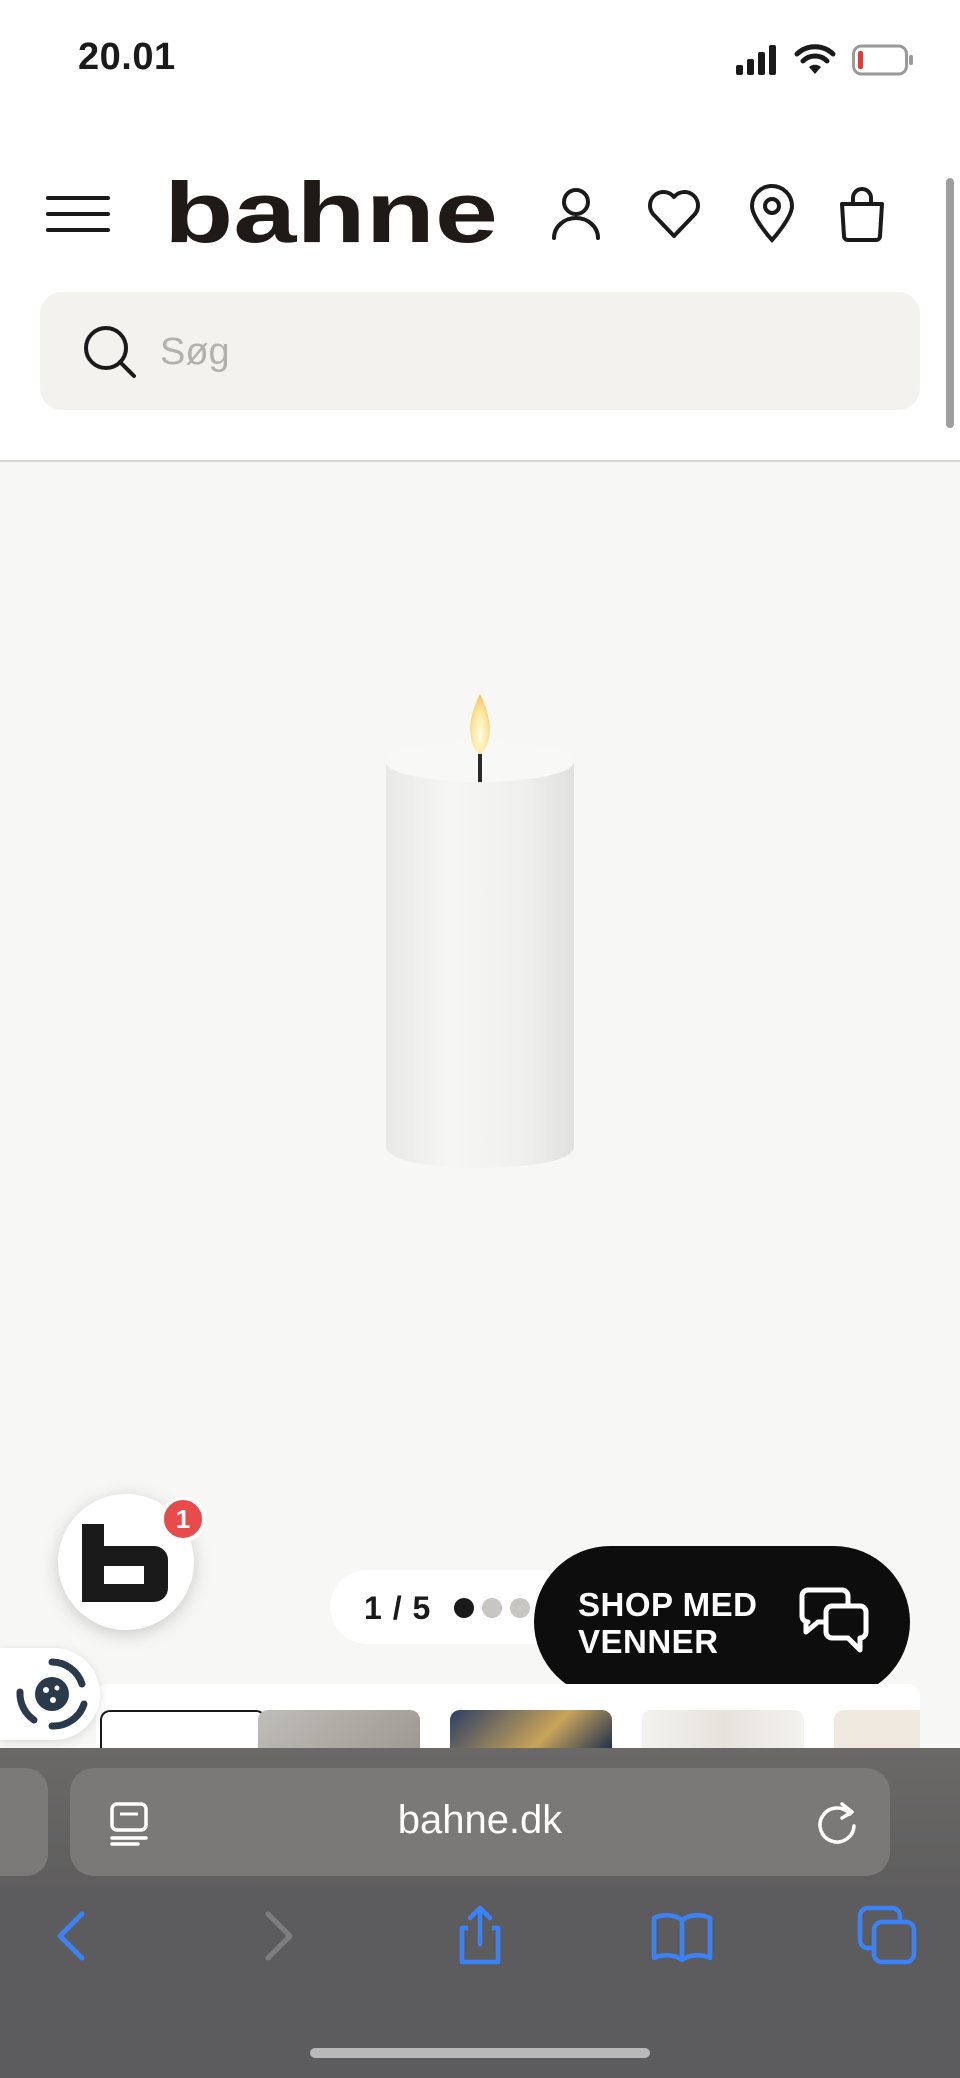  I want to click on bag-icon, so click(862, 214).